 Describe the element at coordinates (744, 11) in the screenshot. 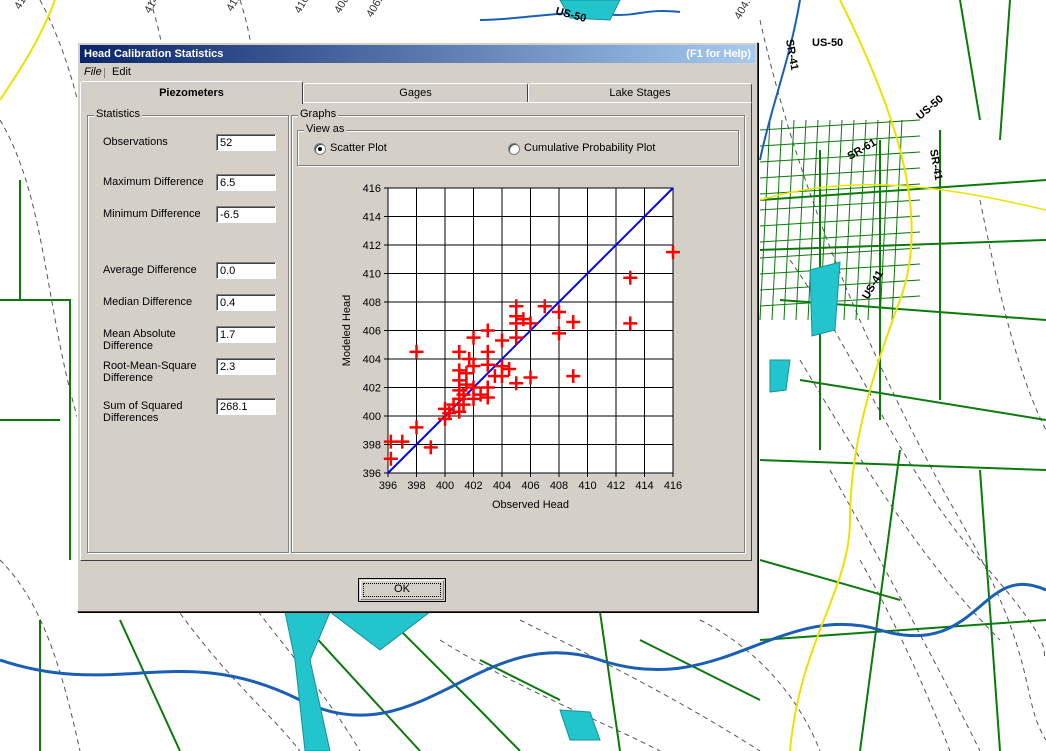

I see `map-contour-label: 404.0` at that location.